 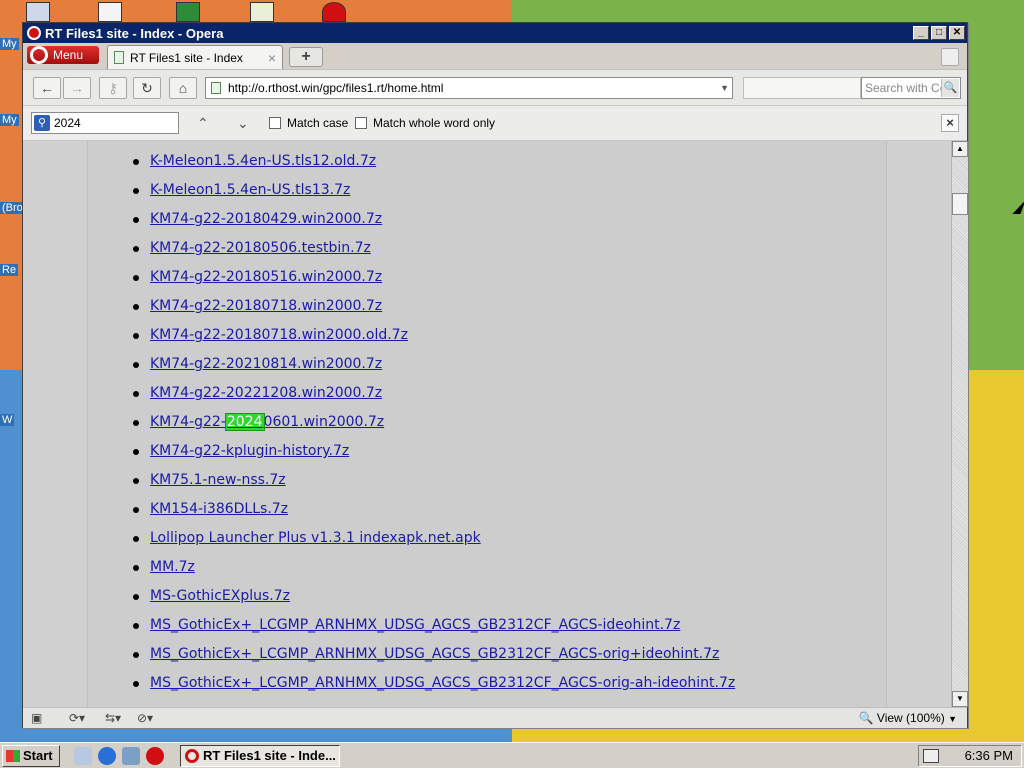 I want to click on title-bar: RT Files1 site - Index - Opera _ □ ✕, so click(x=495, y=33).